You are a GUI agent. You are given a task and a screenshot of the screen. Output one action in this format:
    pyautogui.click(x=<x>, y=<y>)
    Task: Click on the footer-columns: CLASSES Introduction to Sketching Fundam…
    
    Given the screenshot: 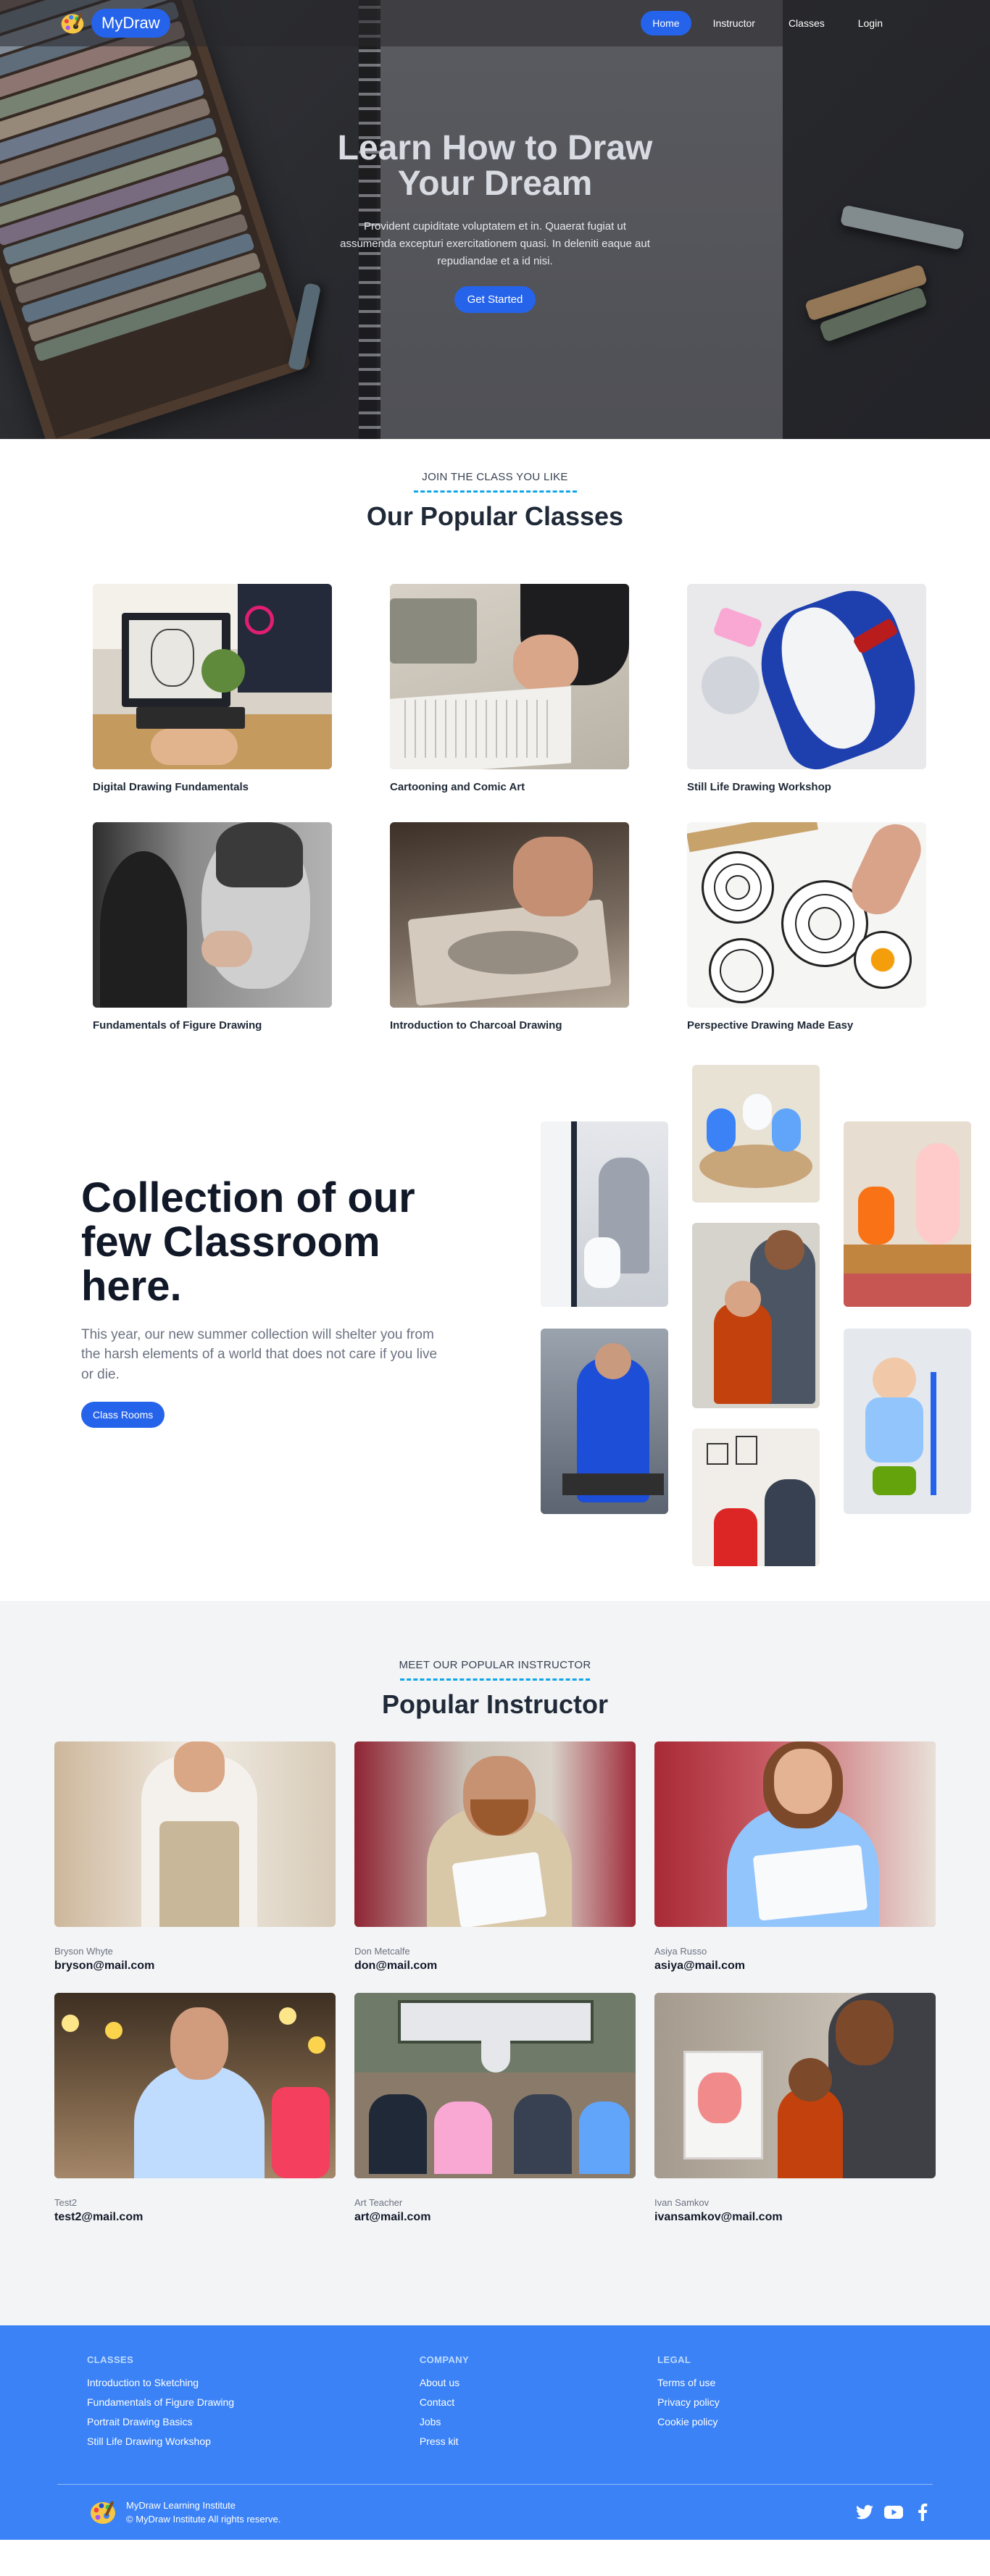 What is the action you would take?
    pyautogui.click(x=495, y=2404)
    